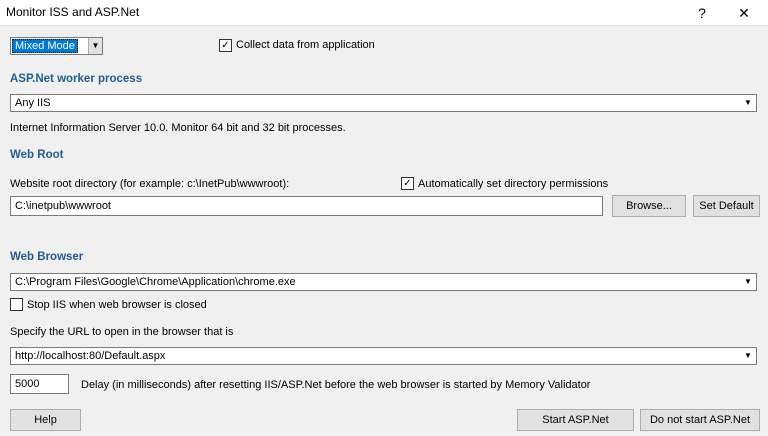 The height and width of the screenshot is (436, 768). What do you see at coordinates (383, 356) in the screenshot?
I see `url-dropdown: http://localhost:80/Default.aspx ▼` at bounding box center [383, 356].